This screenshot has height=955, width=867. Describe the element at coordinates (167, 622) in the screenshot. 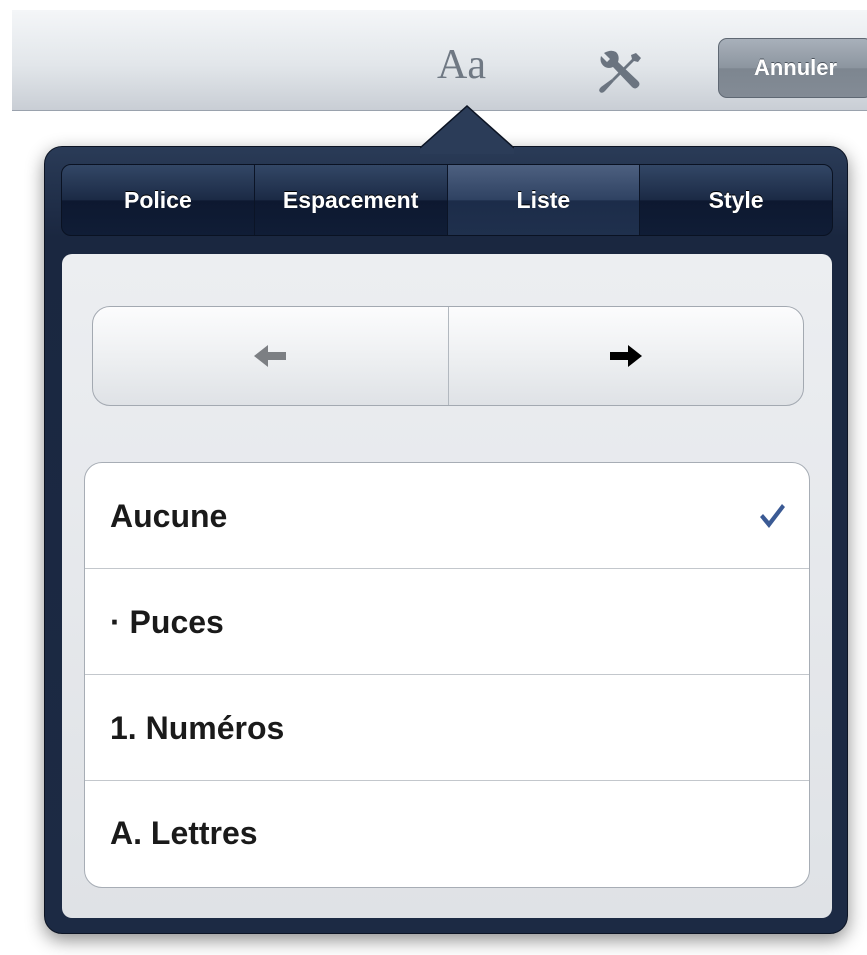

I see `list-item-label: · Puces` at that location.